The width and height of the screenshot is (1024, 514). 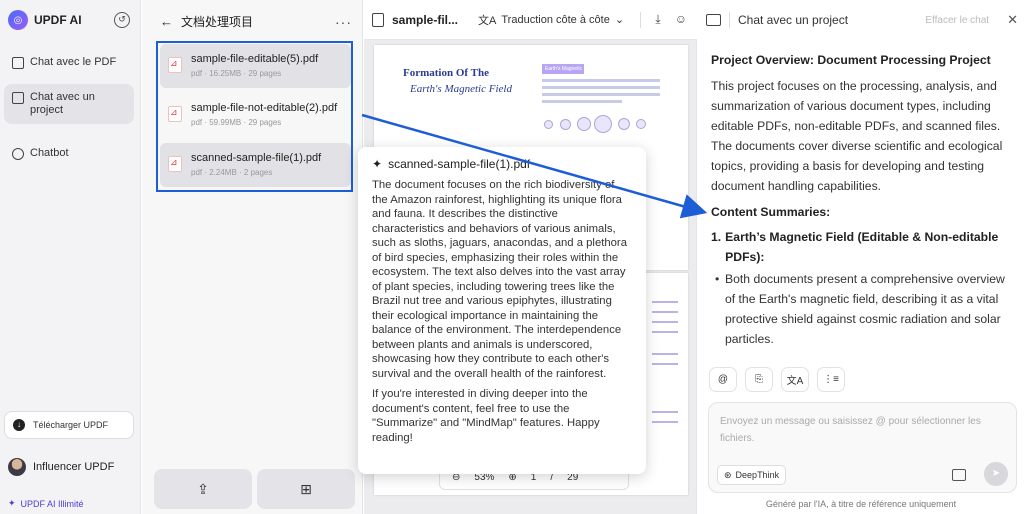 I want to click on translate-dropdown: 文A Traduction côte à côte ⌄, so click(x=551, y=20).